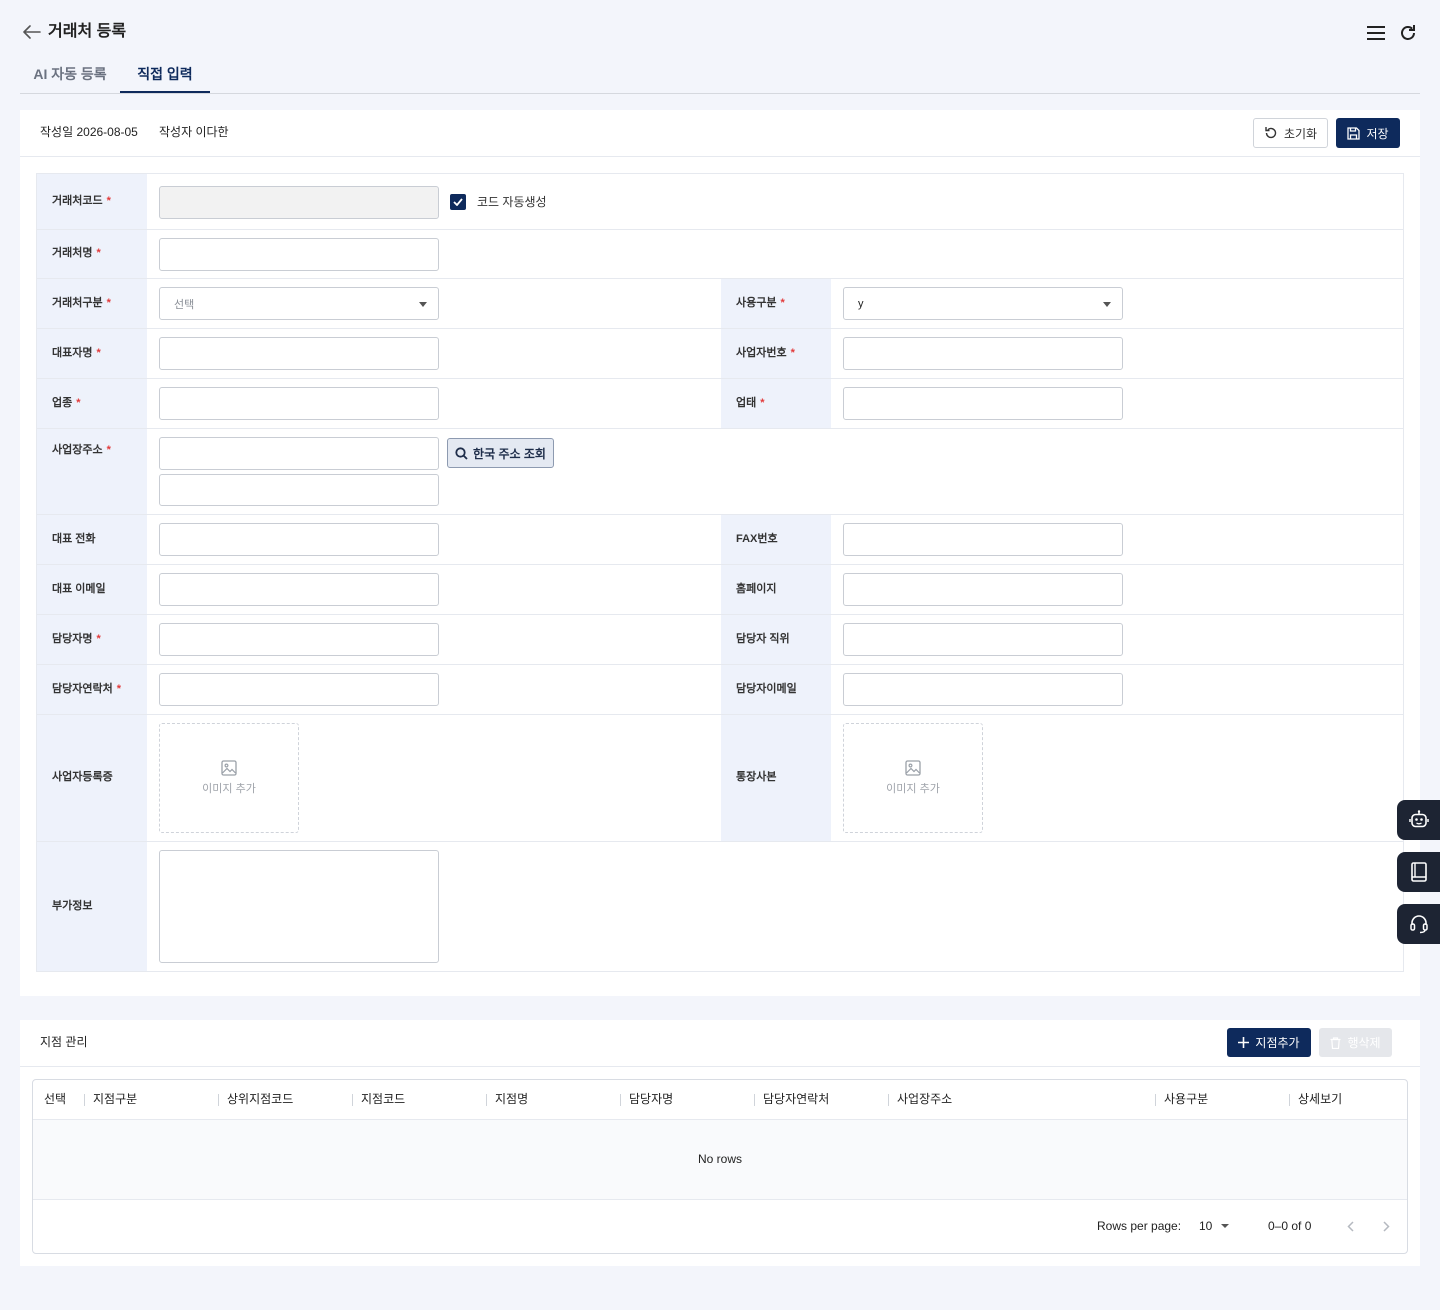  I want to click on arrow-left-icon, so click(32, 32).